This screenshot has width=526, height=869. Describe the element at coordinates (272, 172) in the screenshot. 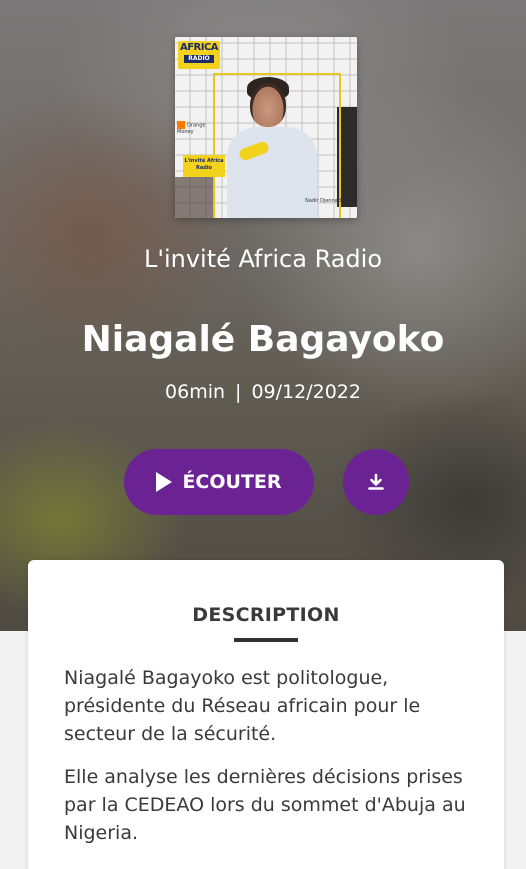

I see `cover-person-body` at that location.